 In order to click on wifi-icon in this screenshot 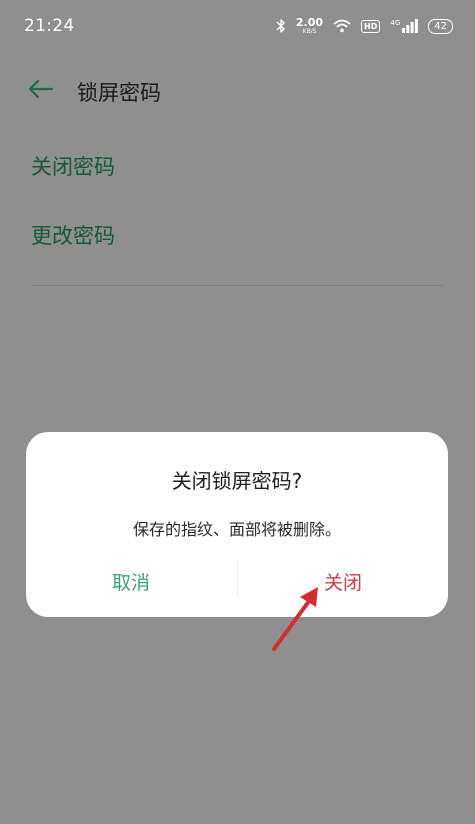, I will do `click(342, 26)`.